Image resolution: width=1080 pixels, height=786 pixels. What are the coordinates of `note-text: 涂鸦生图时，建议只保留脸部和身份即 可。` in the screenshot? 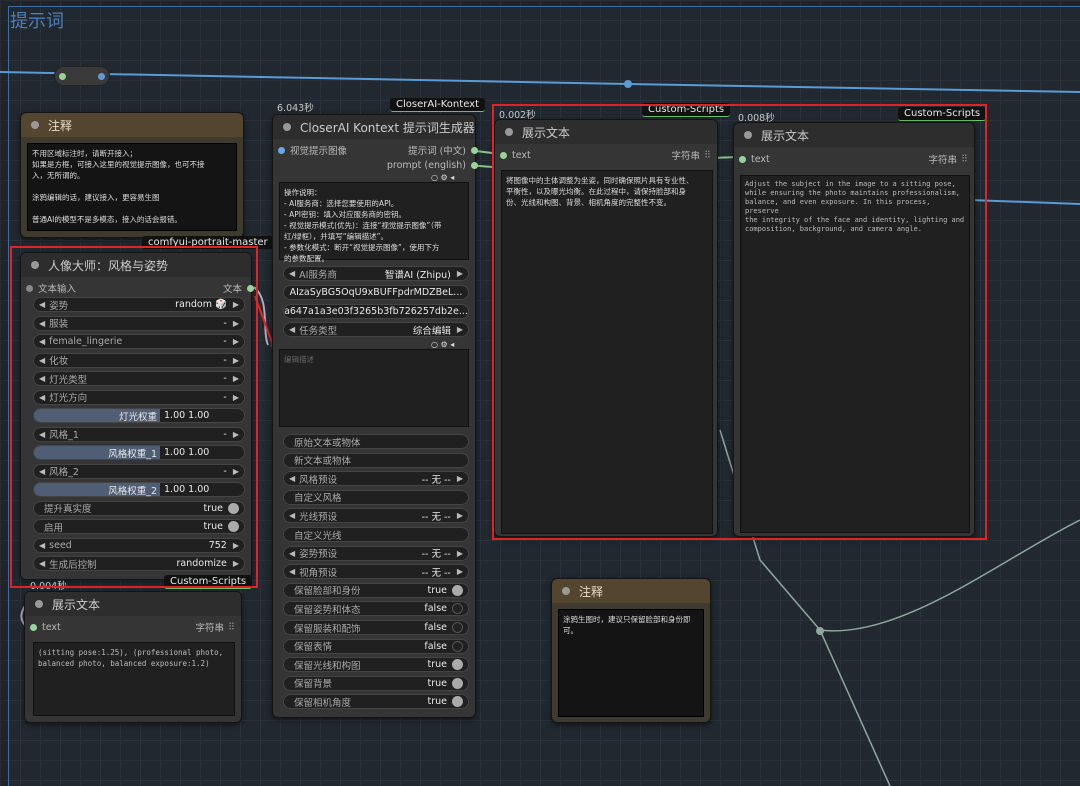 It's located at (631, 663).